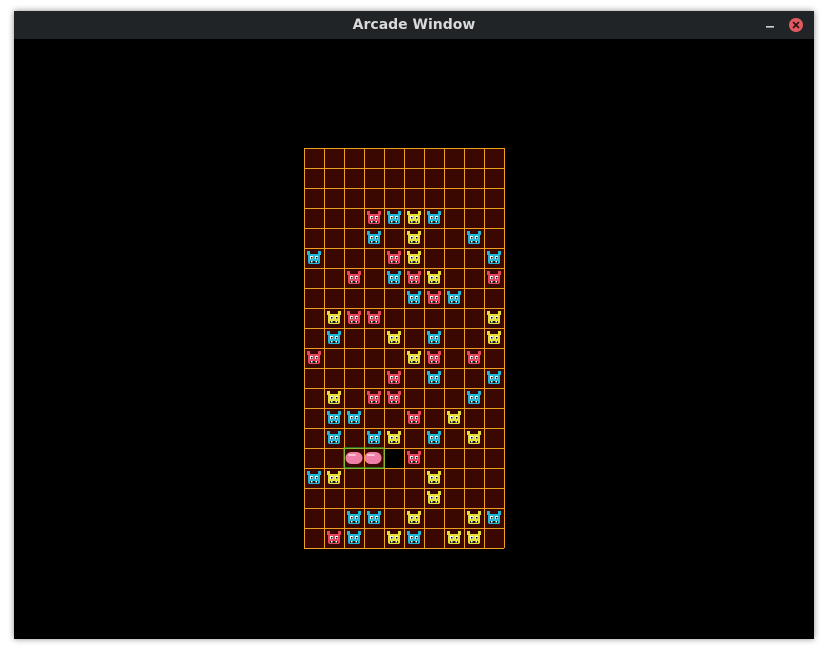 This screenshot has height=656, width=828. What do you see at coordinates (770, 25) in the screenshot?
I see `minimize-icon` at bounding box center [770, 25].